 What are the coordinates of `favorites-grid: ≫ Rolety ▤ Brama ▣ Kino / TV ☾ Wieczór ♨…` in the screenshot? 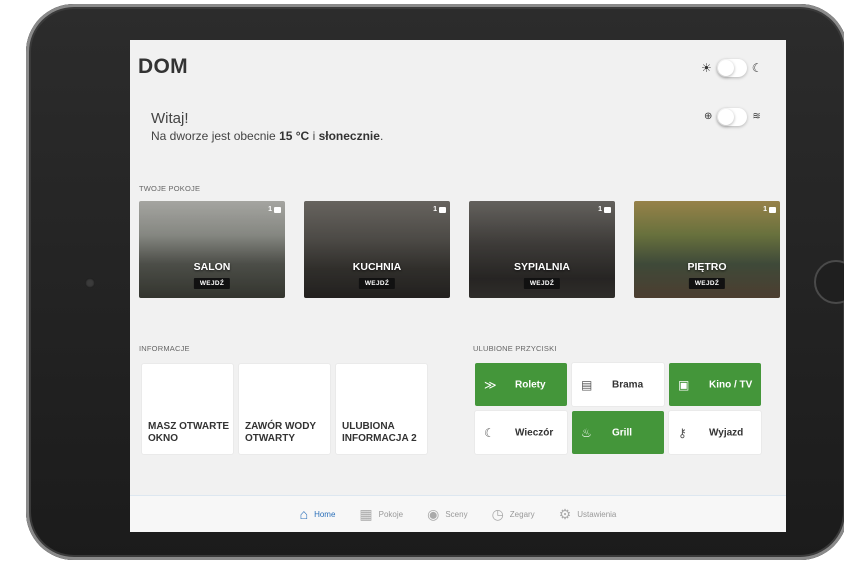 It's located at (618, 408).